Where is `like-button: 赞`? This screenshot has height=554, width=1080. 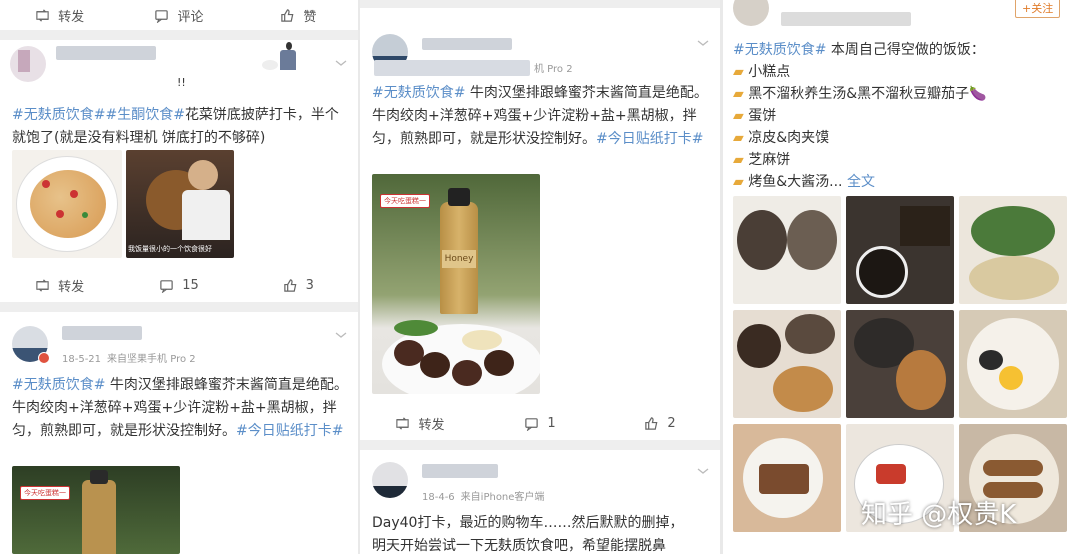 like-button: 赞 is located at coordinates (298, 15).